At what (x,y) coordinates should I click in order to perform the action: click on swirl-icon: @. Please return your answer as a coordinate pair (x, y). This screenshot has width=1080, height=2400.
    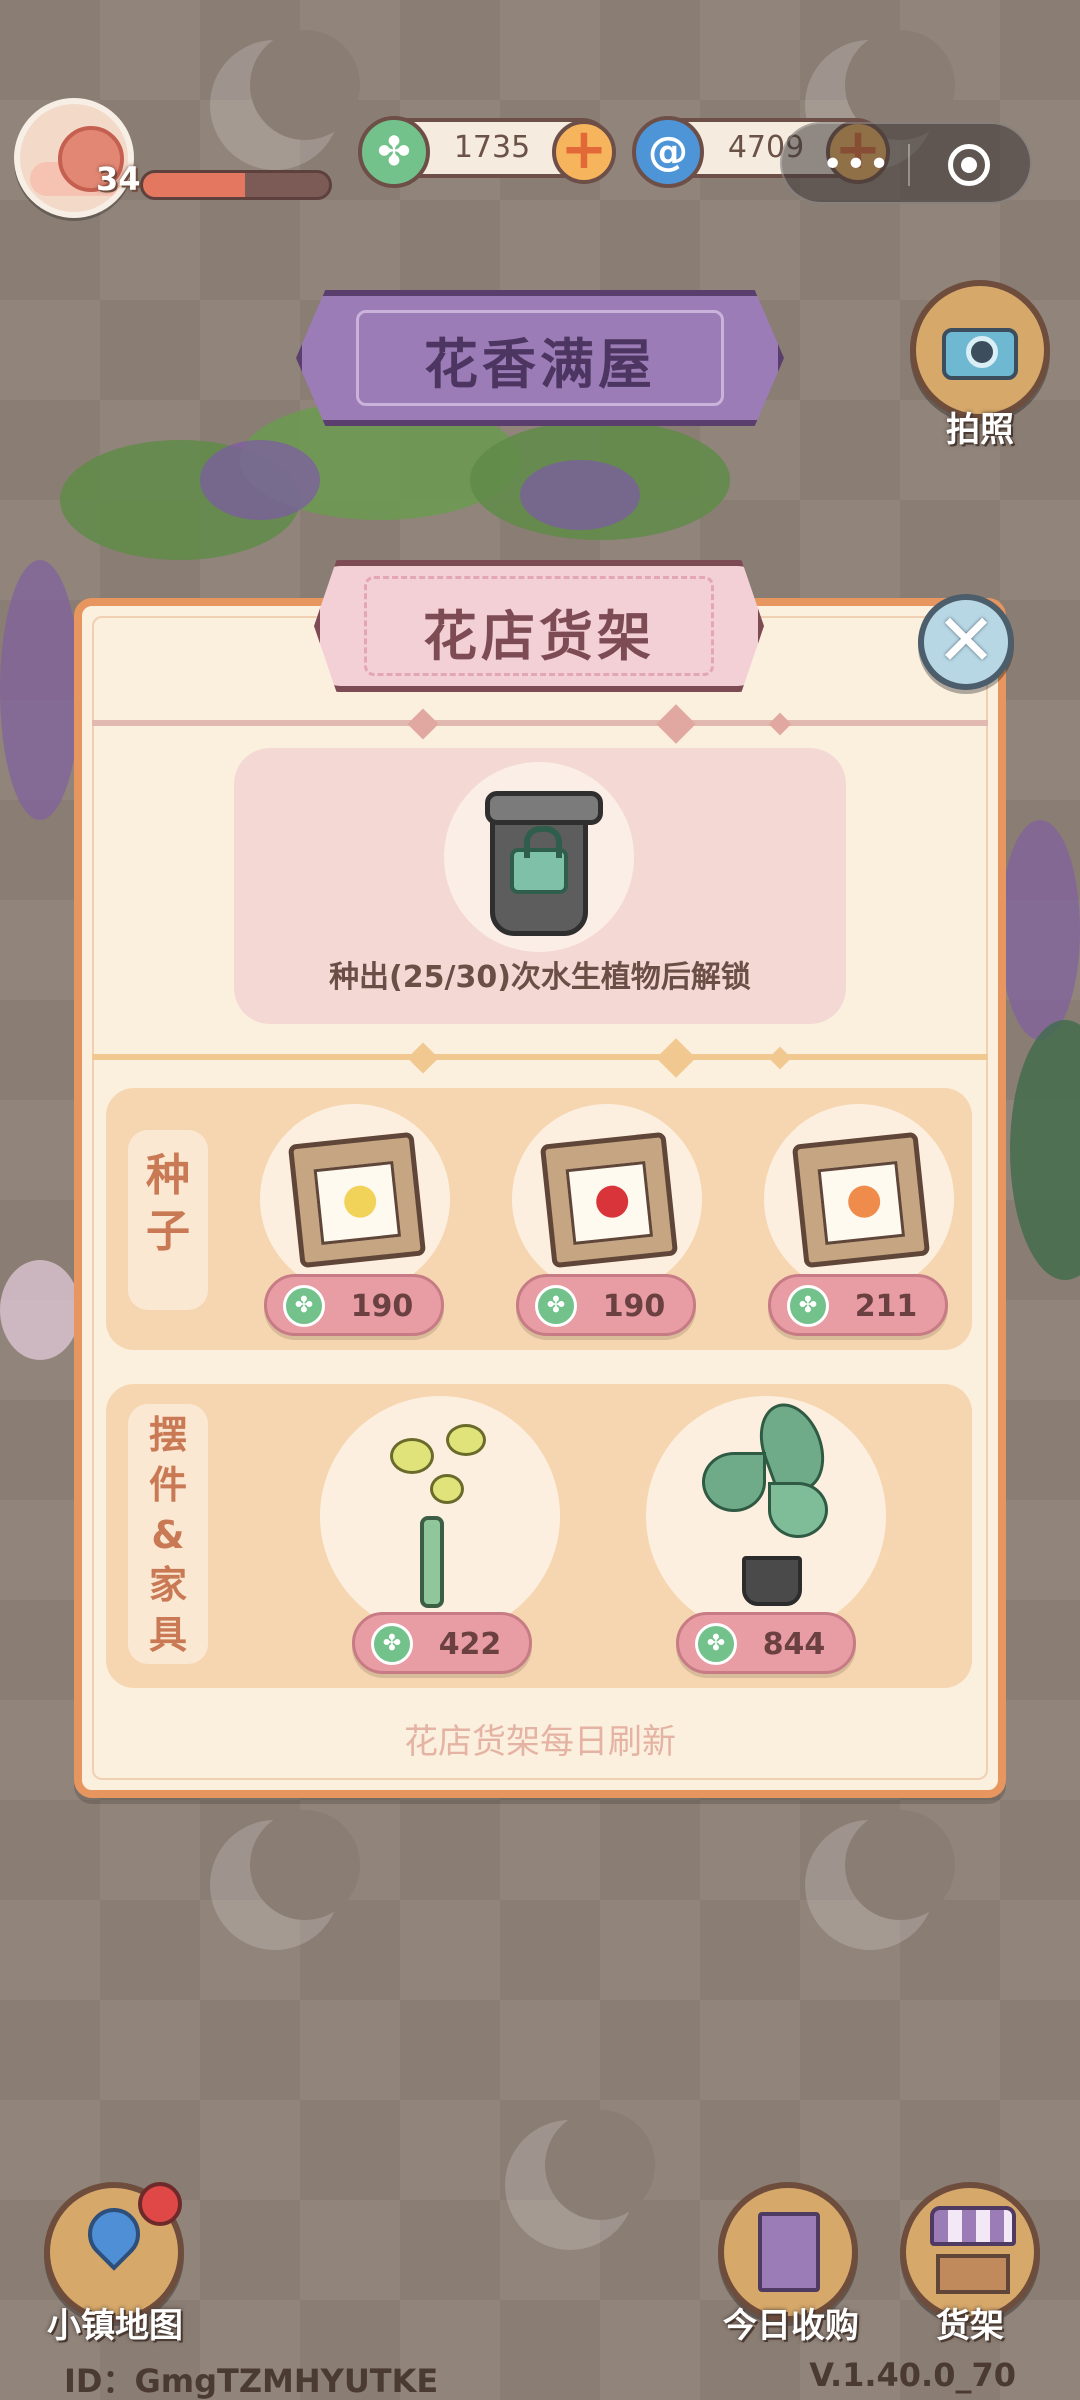
    Looking at the image, I should click on (668, 152).